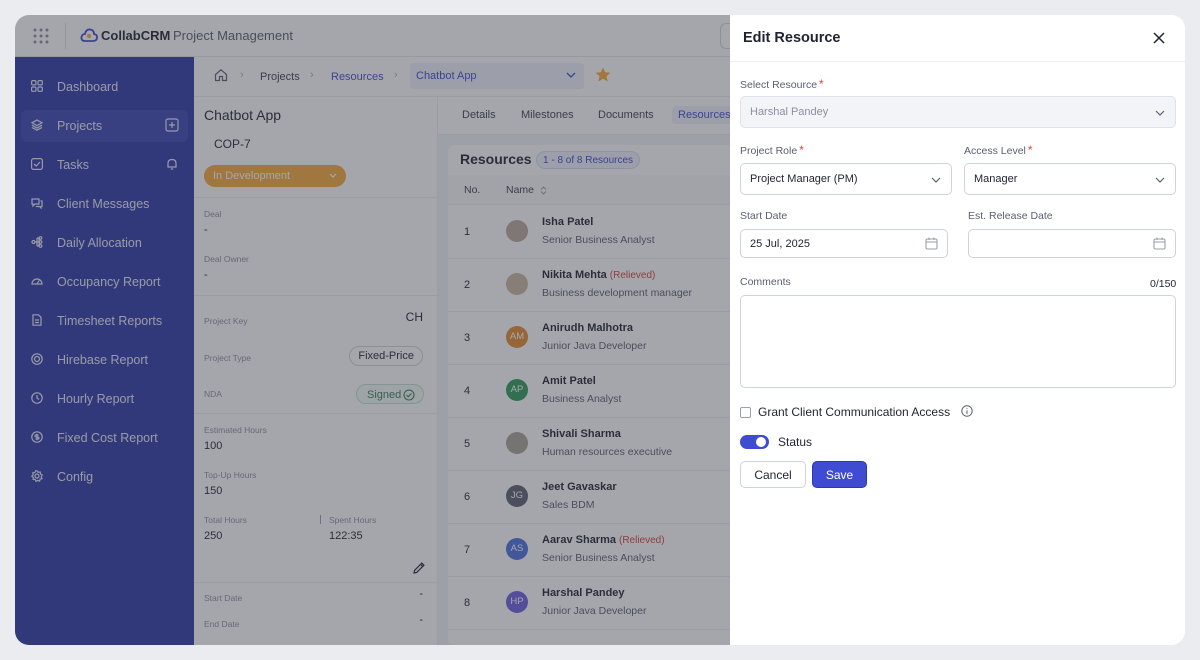  I want to click on divider, so click(957, 61).